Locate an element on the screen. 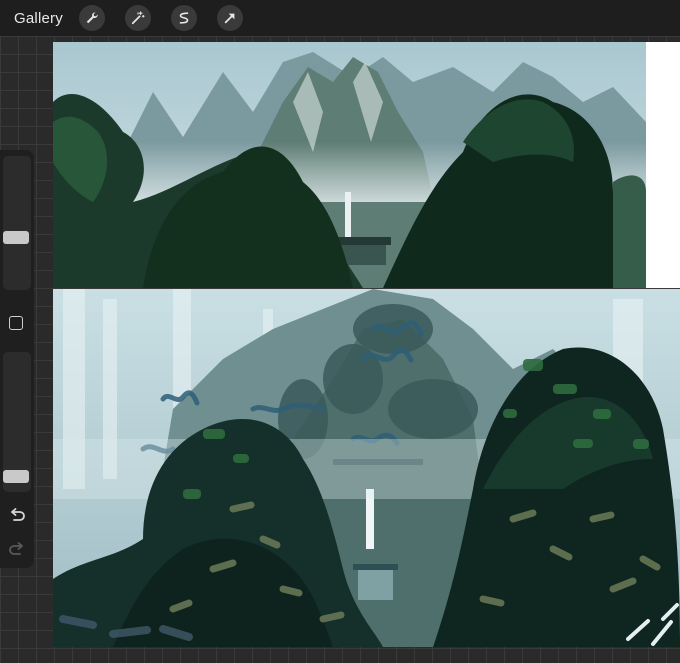  brush-size-slider is located at coordinates (17, 223).